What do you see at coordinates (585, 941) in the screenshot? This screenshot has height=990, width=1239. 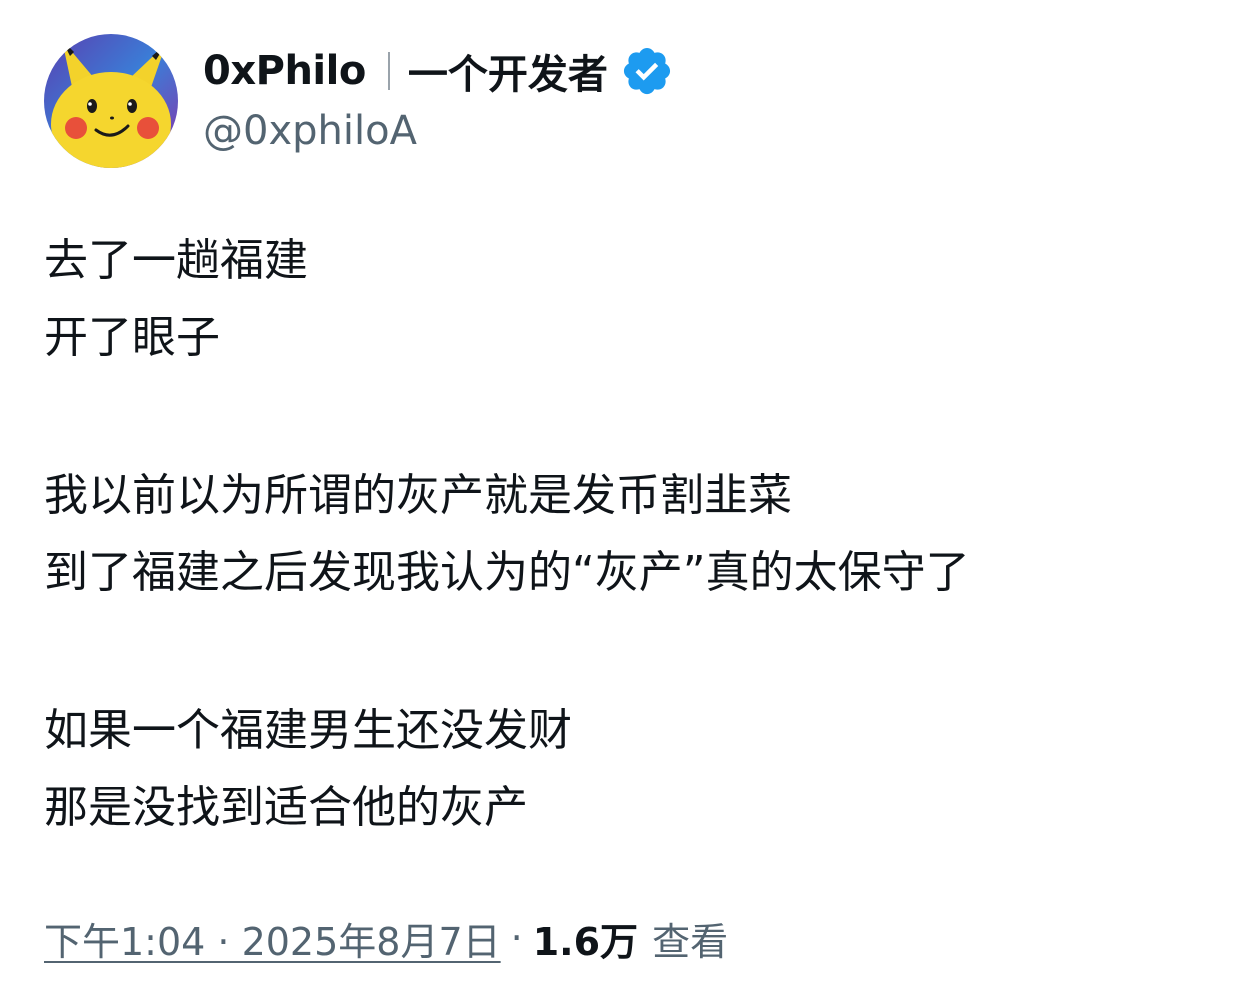 I see `views-count: 1.6万` at bounding box center [585, 941].